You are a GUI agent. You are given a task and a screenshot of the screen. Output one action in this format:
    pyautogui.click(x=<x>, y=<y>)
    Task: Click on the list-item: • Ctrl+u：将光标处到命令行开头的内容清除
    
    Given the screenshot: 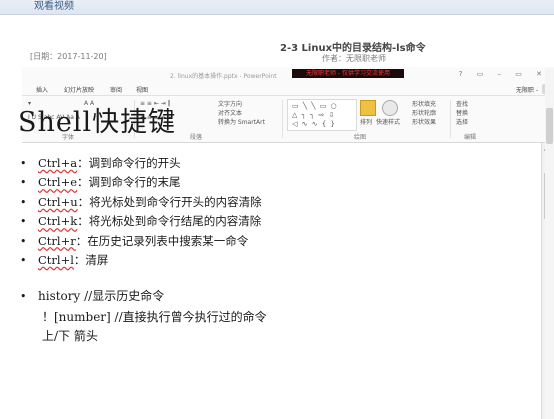 What is the action you would take?
    pyautogui.click(x=141, y=202)
    